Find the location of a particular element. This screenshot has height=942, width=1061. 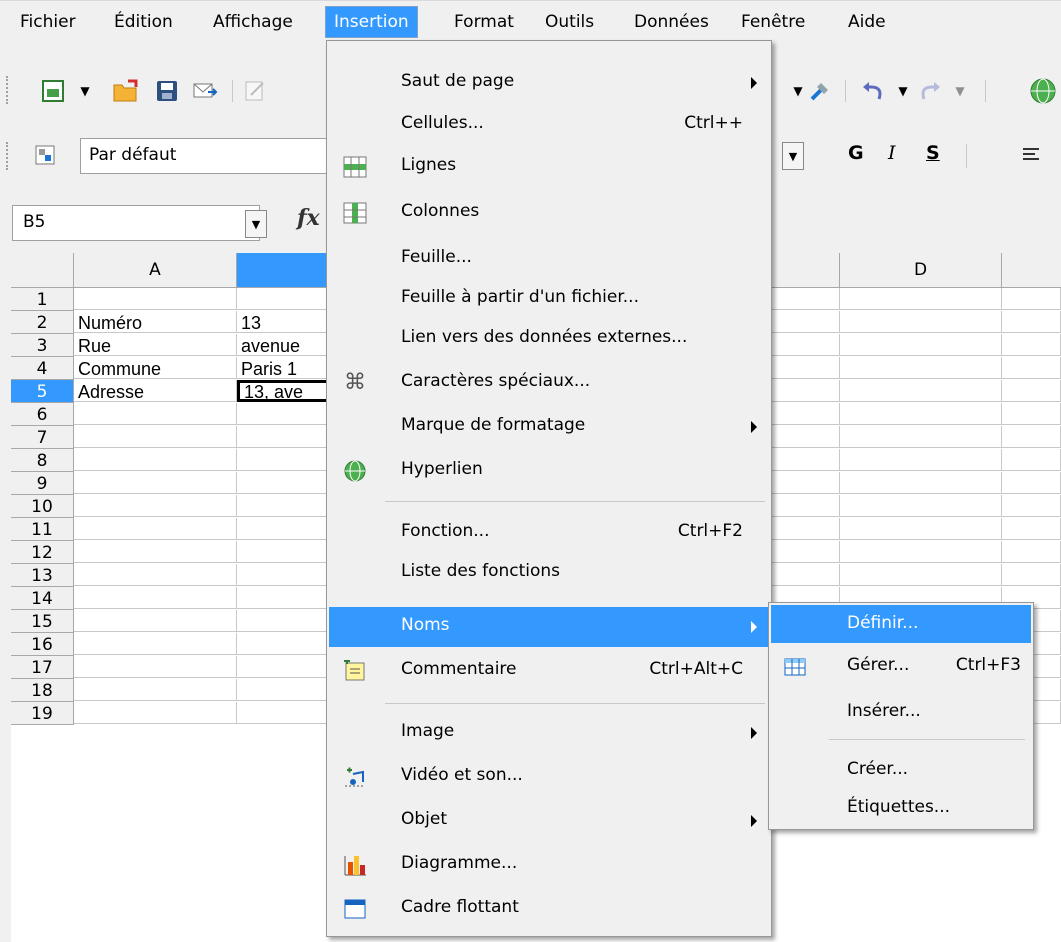

cell-a15 is located at coordinates (155, 621).